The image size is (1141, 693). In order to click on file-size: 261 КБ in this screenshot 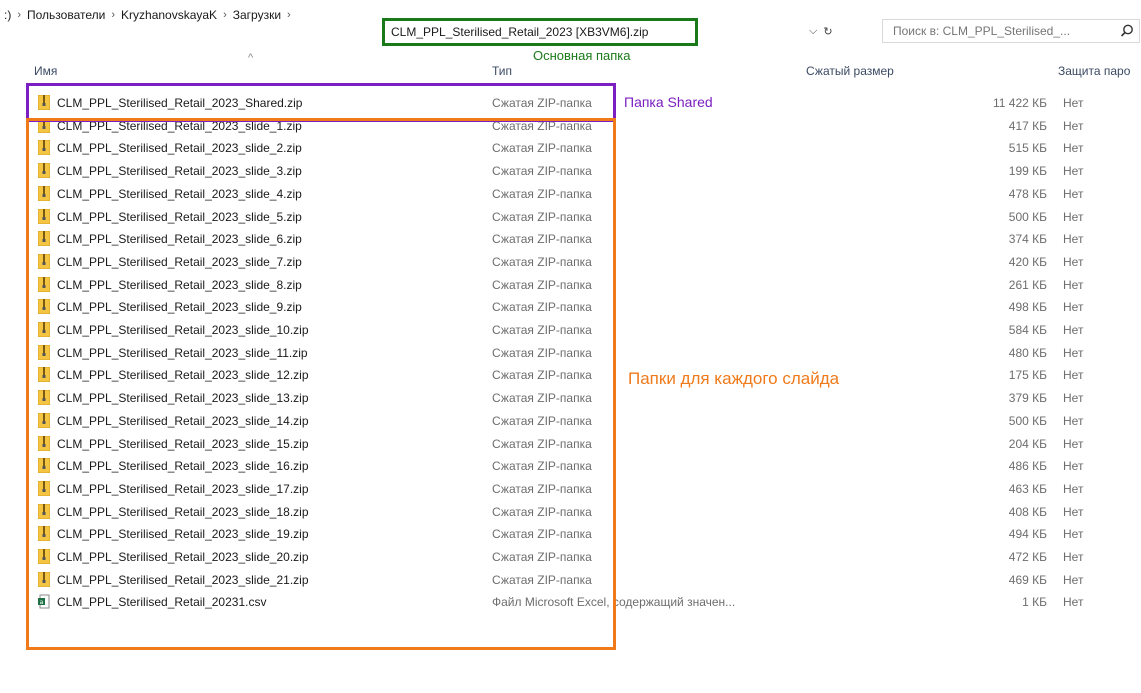, I will do `click(1027, 284)`.